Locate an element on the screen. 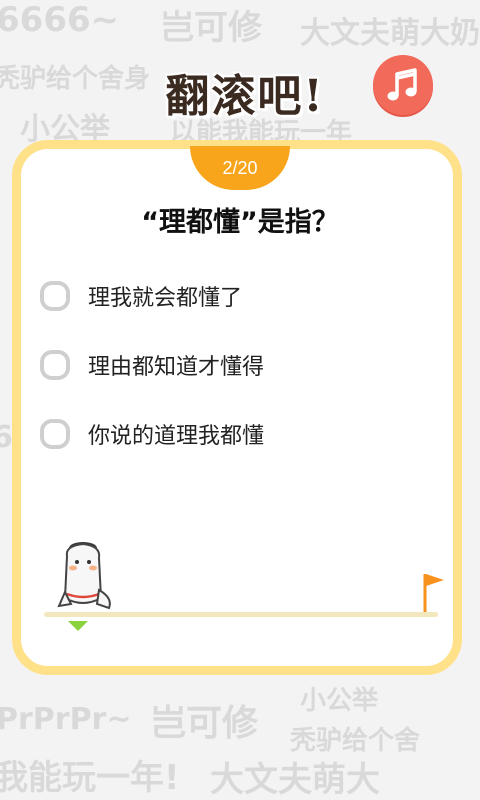 The width and height of the screenshot is (480, 800). finish-flag-icon is located at coordinates (433, 593).